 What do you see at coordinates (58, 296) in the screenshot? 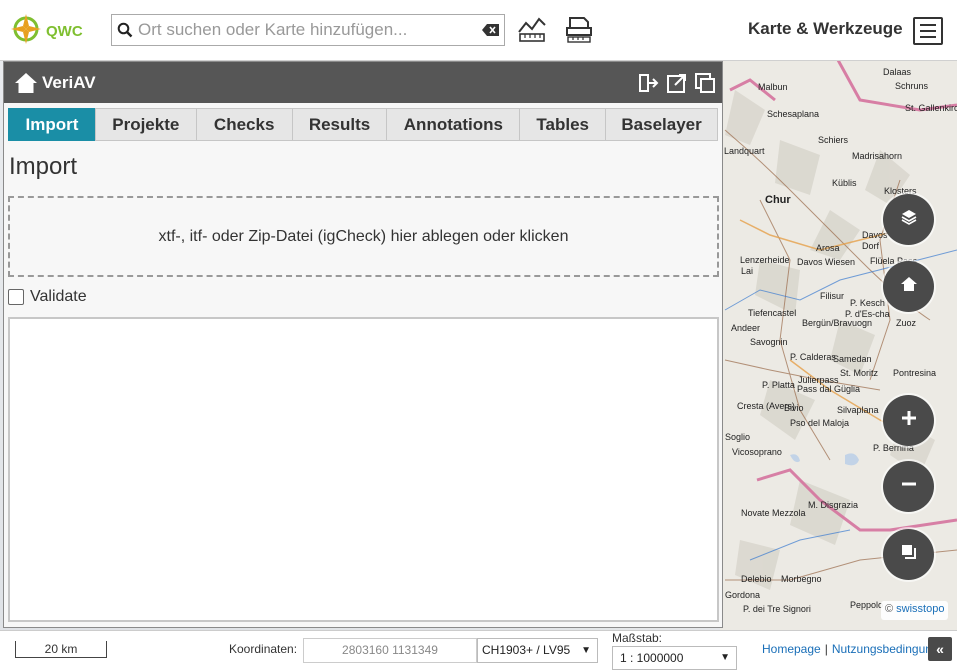
I see `validate-label: Validate` at bounding box center [58, 296].